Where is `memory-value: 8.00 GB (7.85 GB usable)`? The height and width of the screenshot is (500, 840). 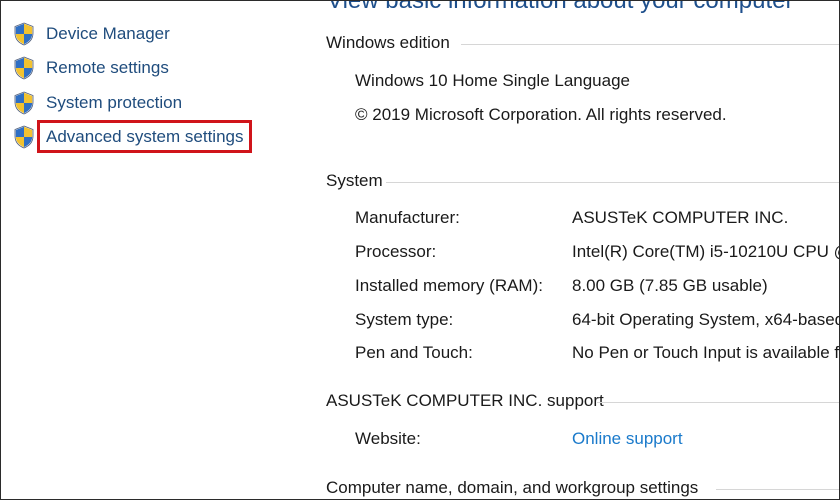 memory-value: 8.00 GB (7.85 GB usable) is located at coordinates (670, 285).